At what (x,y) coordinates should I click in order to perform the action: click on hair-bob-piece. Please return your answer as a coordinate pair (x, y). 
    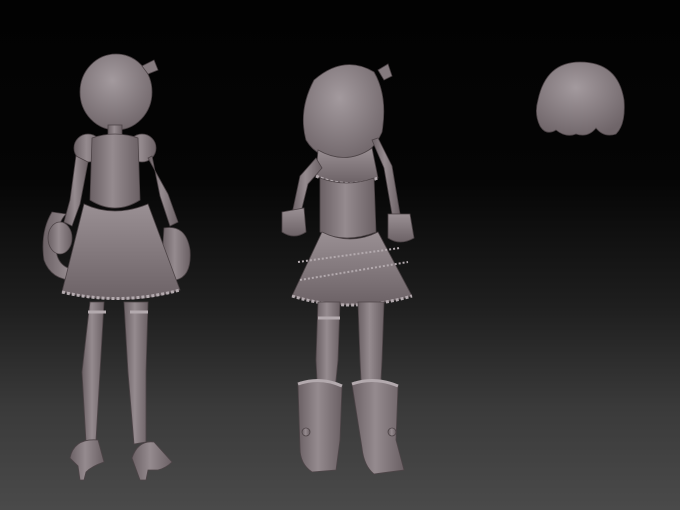
    Looking at the image, I should click on (580, 98).